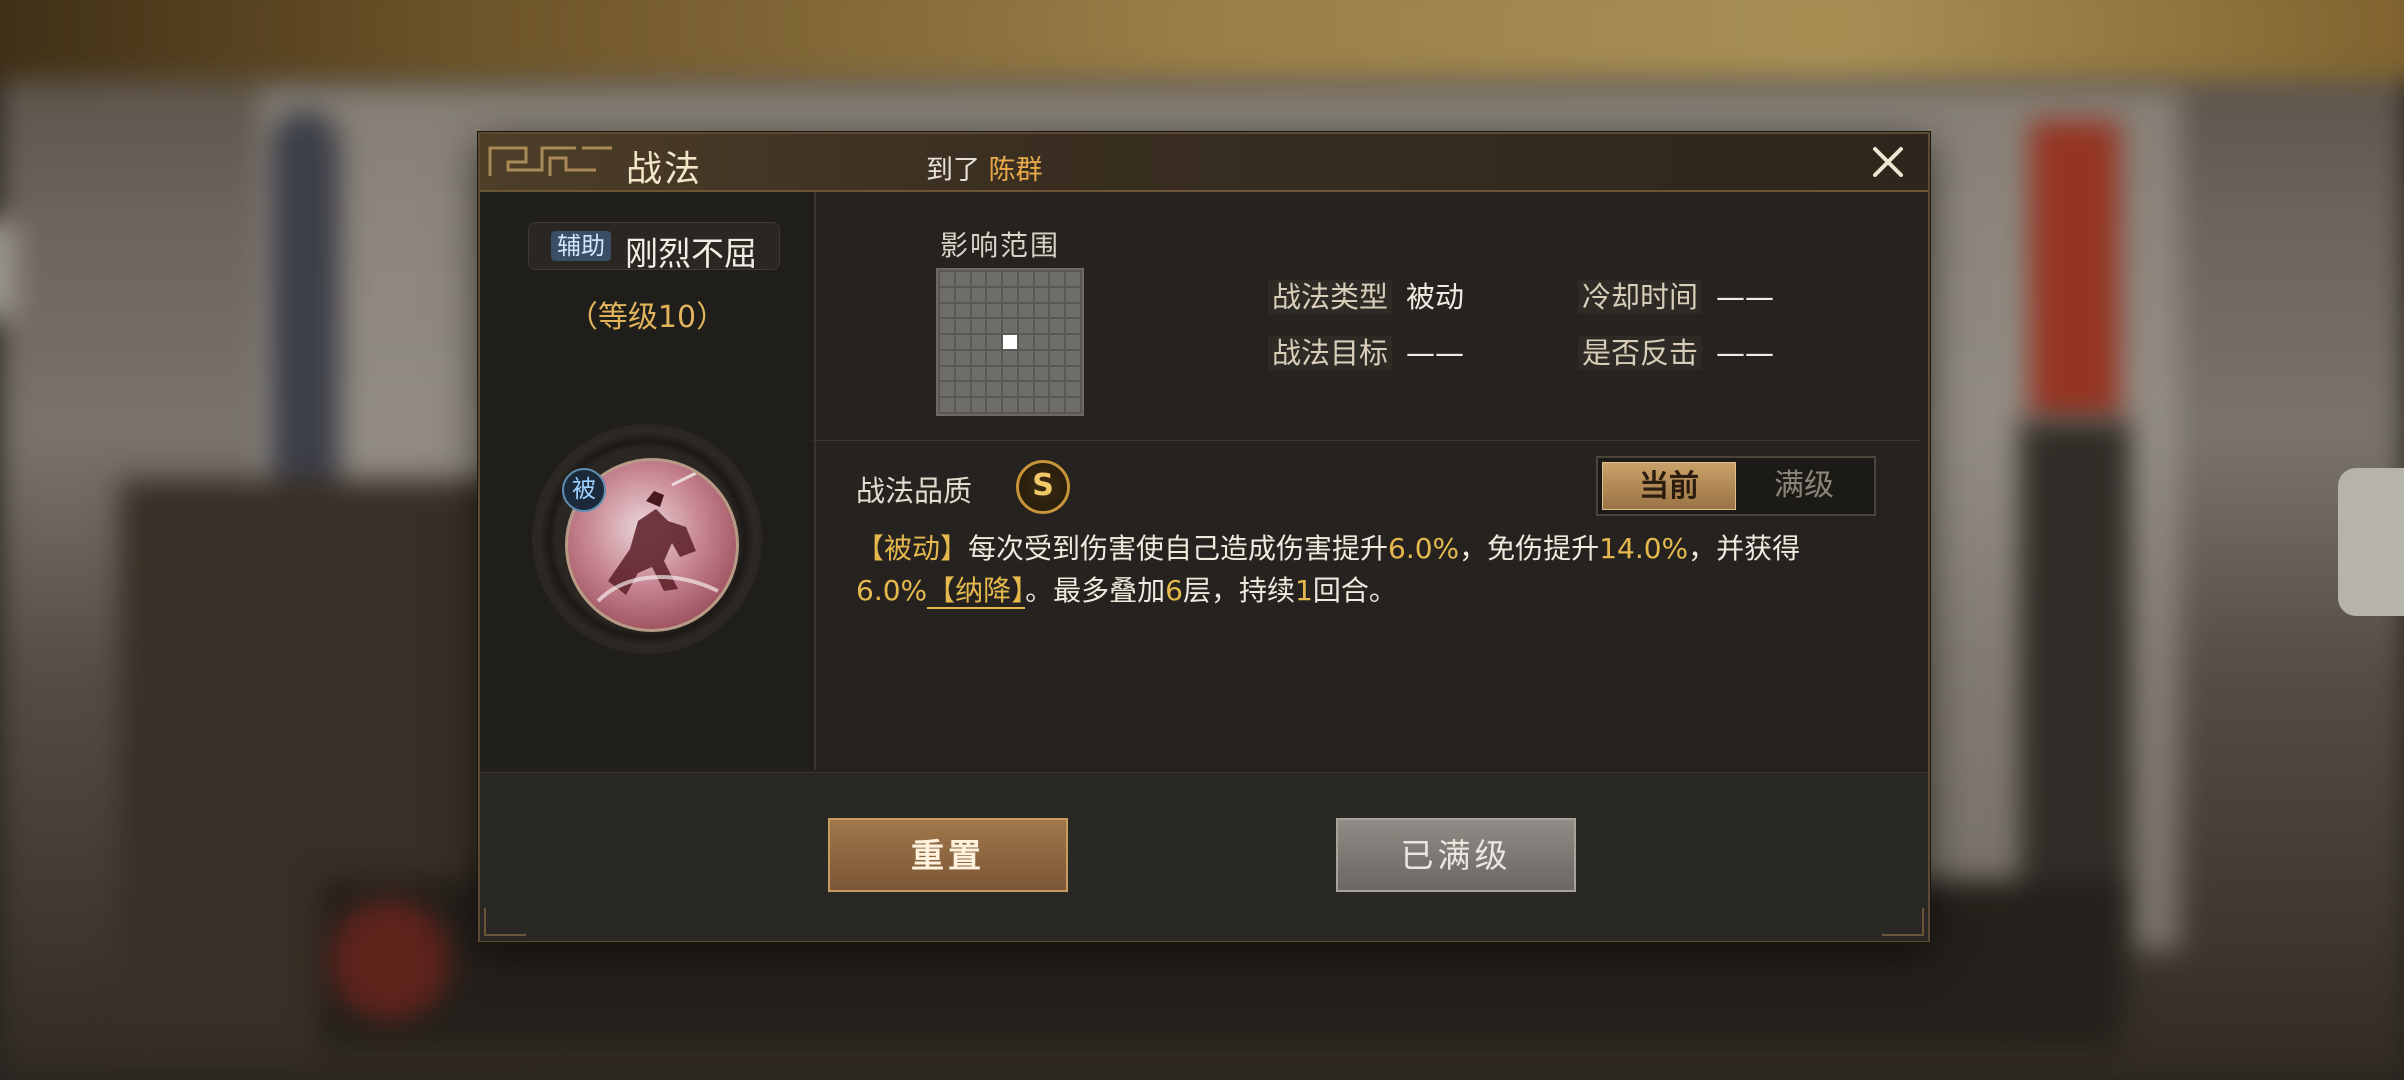 This screenshot has height=1080, width=2404. What do you see at coordinates (1330, 297) in the screenshot?
I see `info-label: 战法类型` at bounding box center [1330, 297].